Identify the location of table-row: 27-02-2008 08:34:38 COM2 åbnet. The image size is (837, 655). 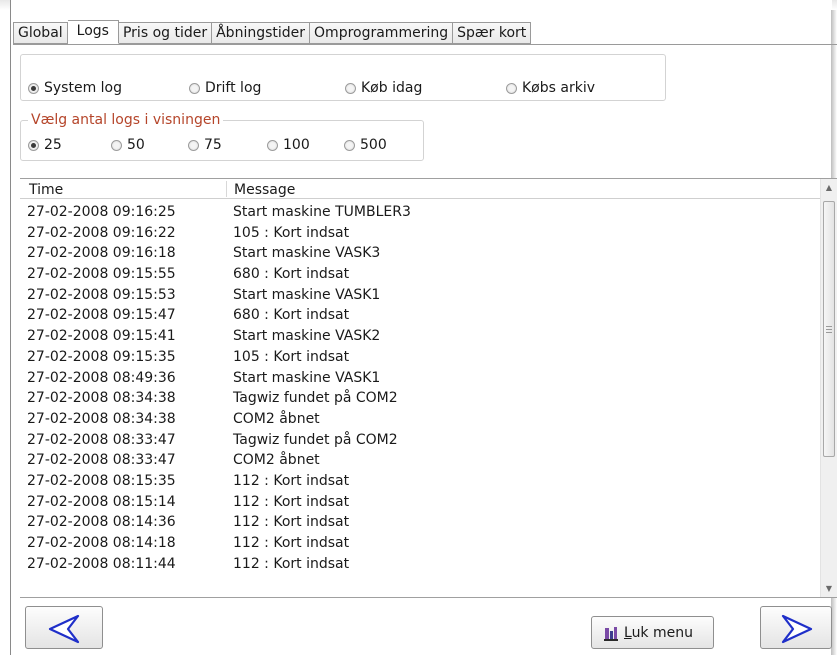
(420, 419).